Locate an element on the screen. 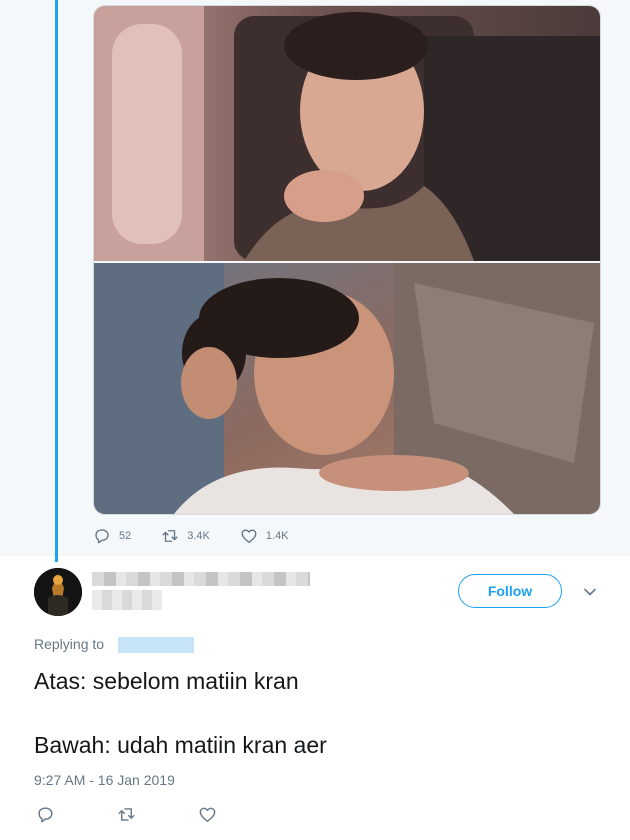  tweet-timestamp: 9:27 AM - 16 Jan 2019 is located at coordinates (104, 780).